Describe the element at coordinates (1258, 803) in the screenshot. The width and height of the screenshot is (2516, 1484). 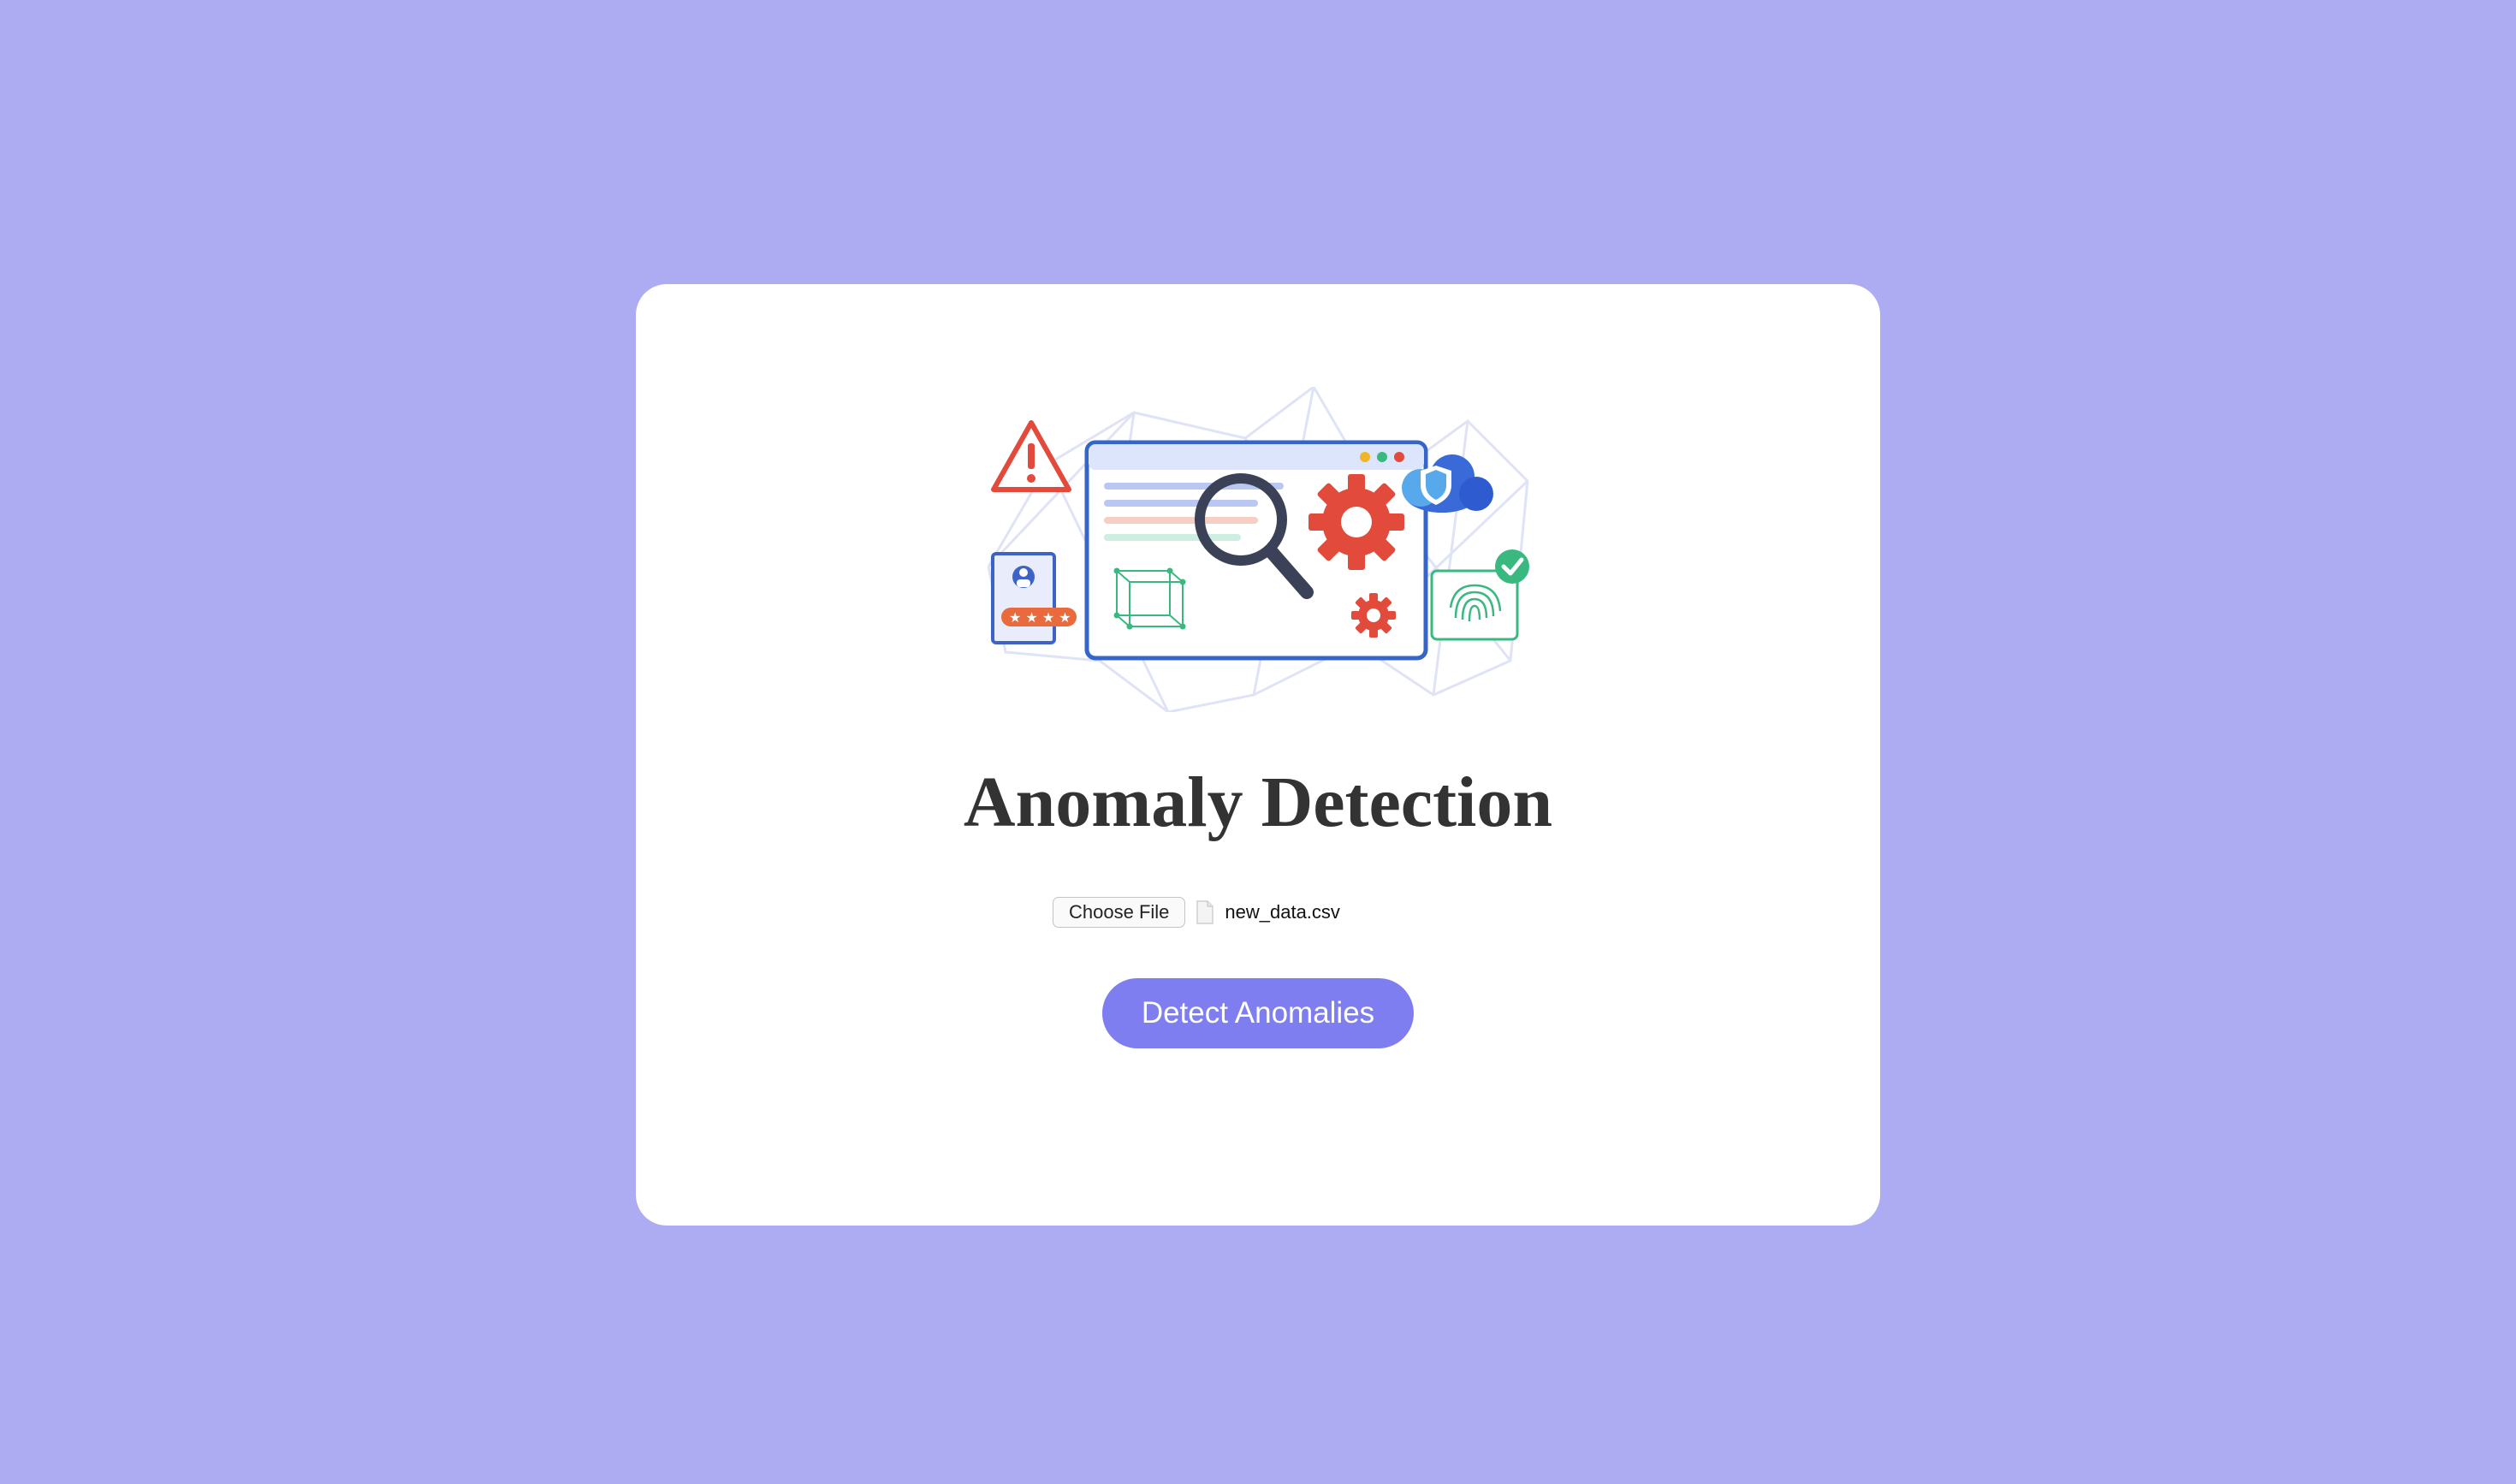
I see `page-title: Anomaly Detection` at that location.